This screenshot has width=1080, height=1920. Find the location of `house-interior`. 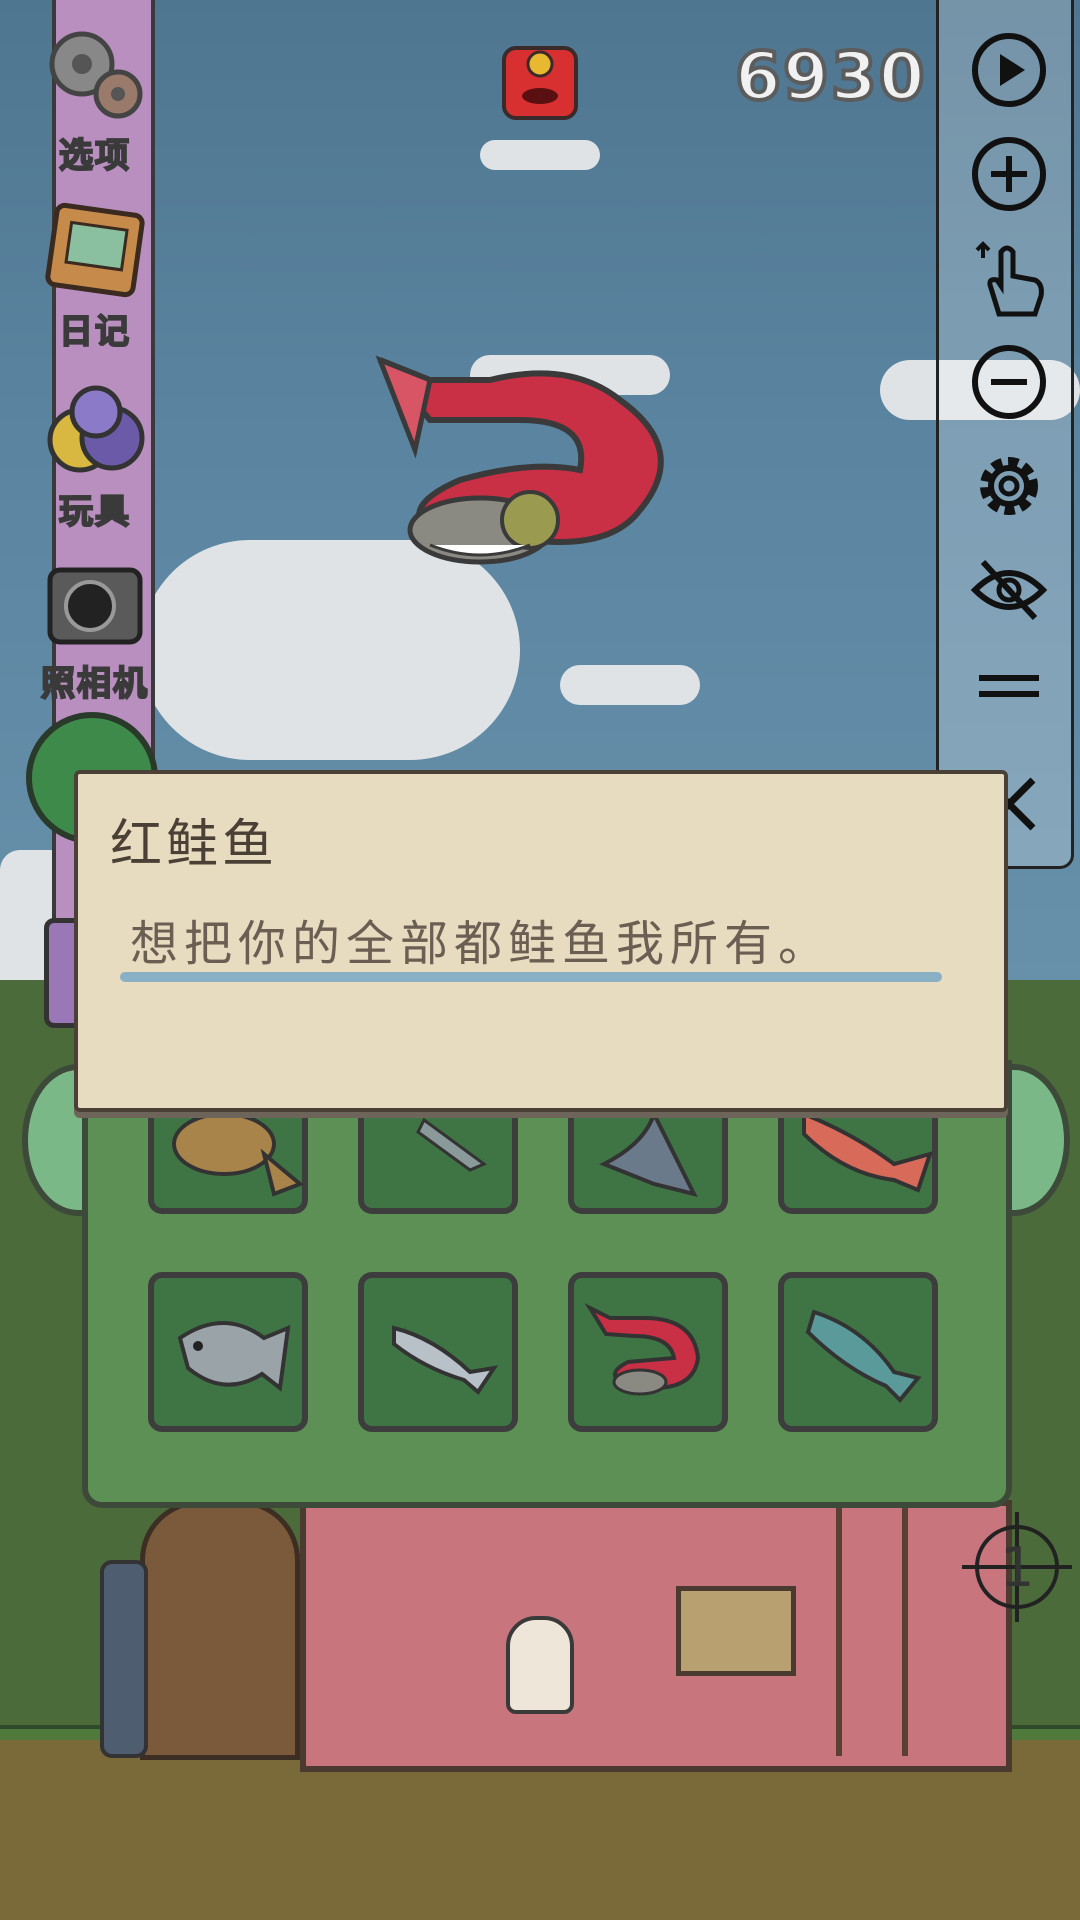

house-interior is located at coordinates (656, 1636).